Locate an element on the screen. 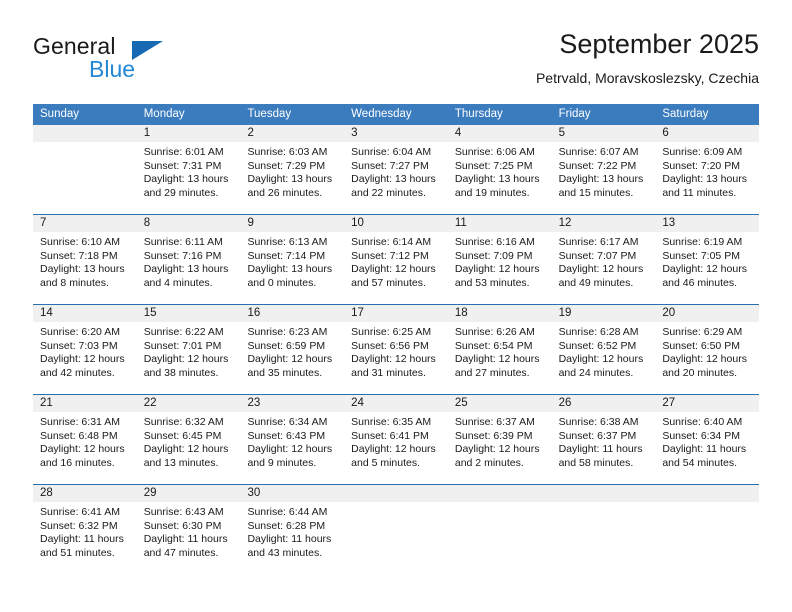  sunset-text: Sunset: 6:45 PM is located at coordinates (182, 435).